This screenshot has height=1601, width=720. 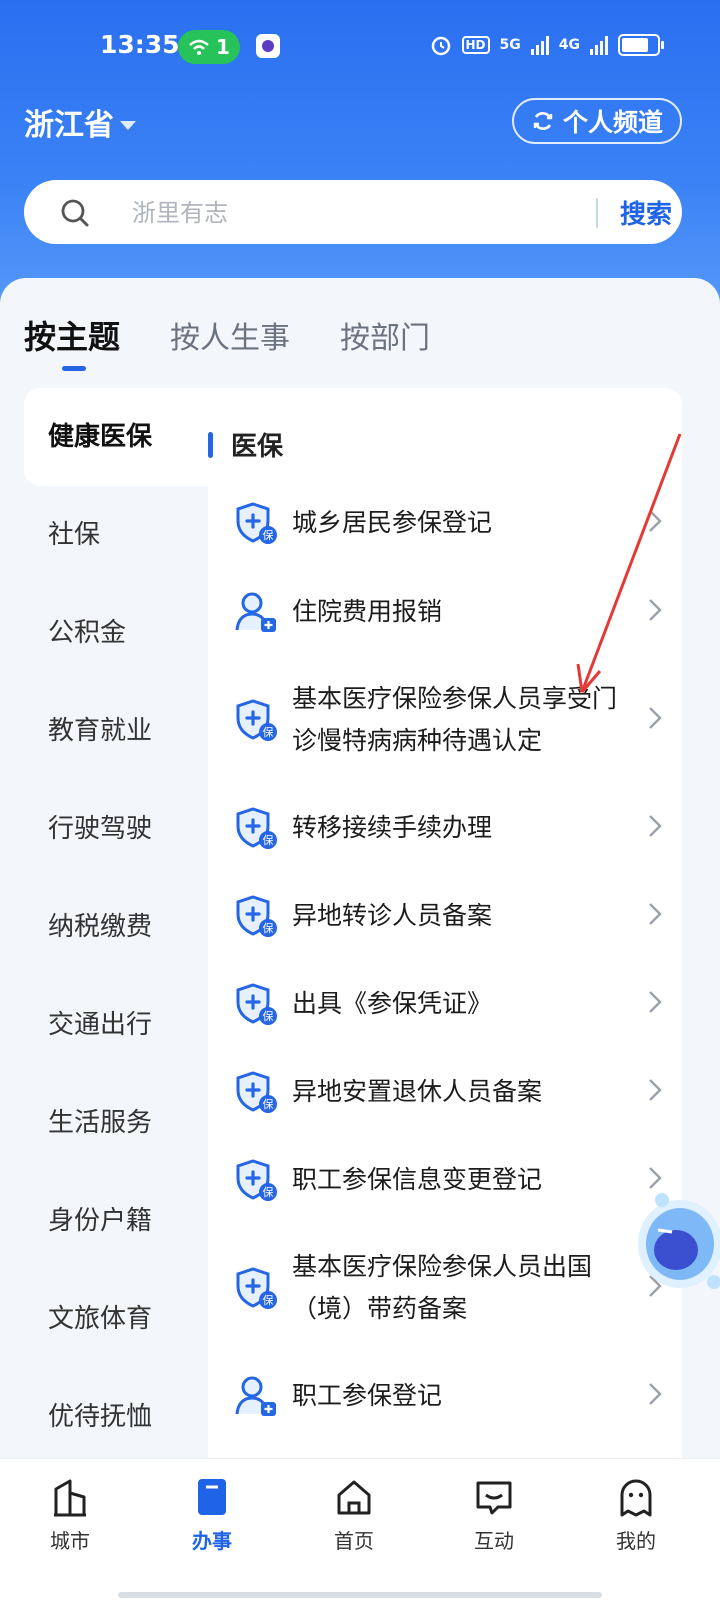 What do you see at coordinates (674, 1246) in the screenshot?
I see `assistant-bot-icon` at bounding box center [674, 1246].